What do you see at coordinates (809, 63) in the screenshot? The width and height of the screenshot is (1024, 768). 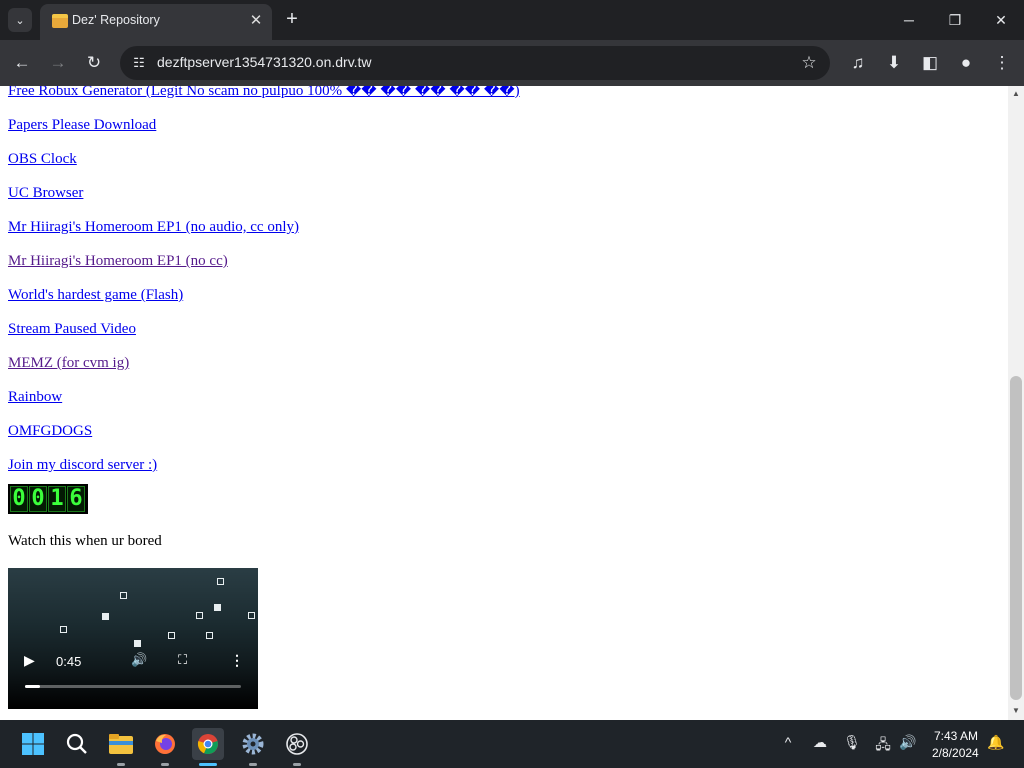 I see `bookmark-star-icon: ☆` at bounding box center [809, 63].